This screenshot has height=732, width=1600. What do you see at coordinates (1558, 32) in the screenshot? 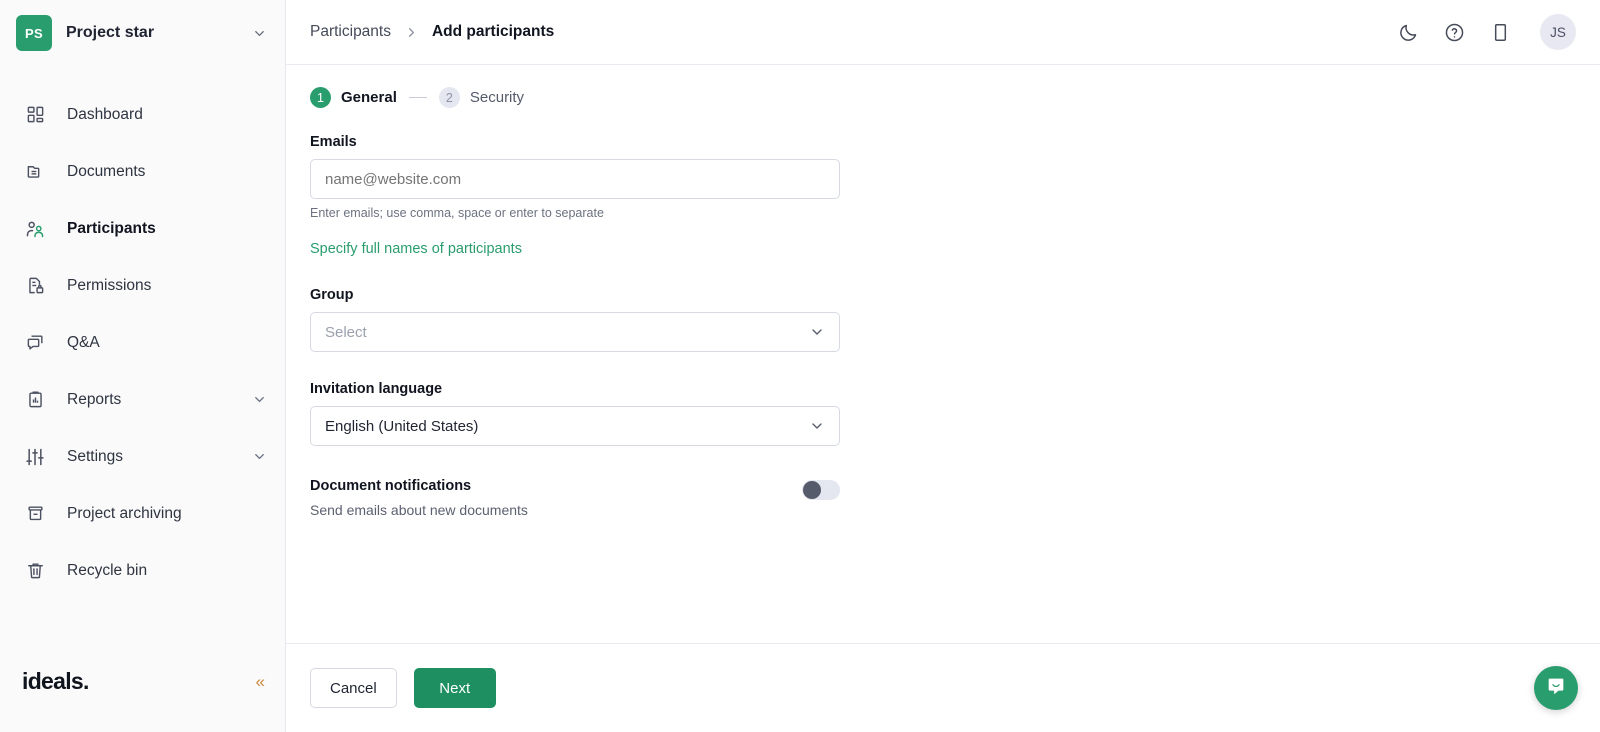
I see `avatar: JS` at bounding box center [1558, 32].